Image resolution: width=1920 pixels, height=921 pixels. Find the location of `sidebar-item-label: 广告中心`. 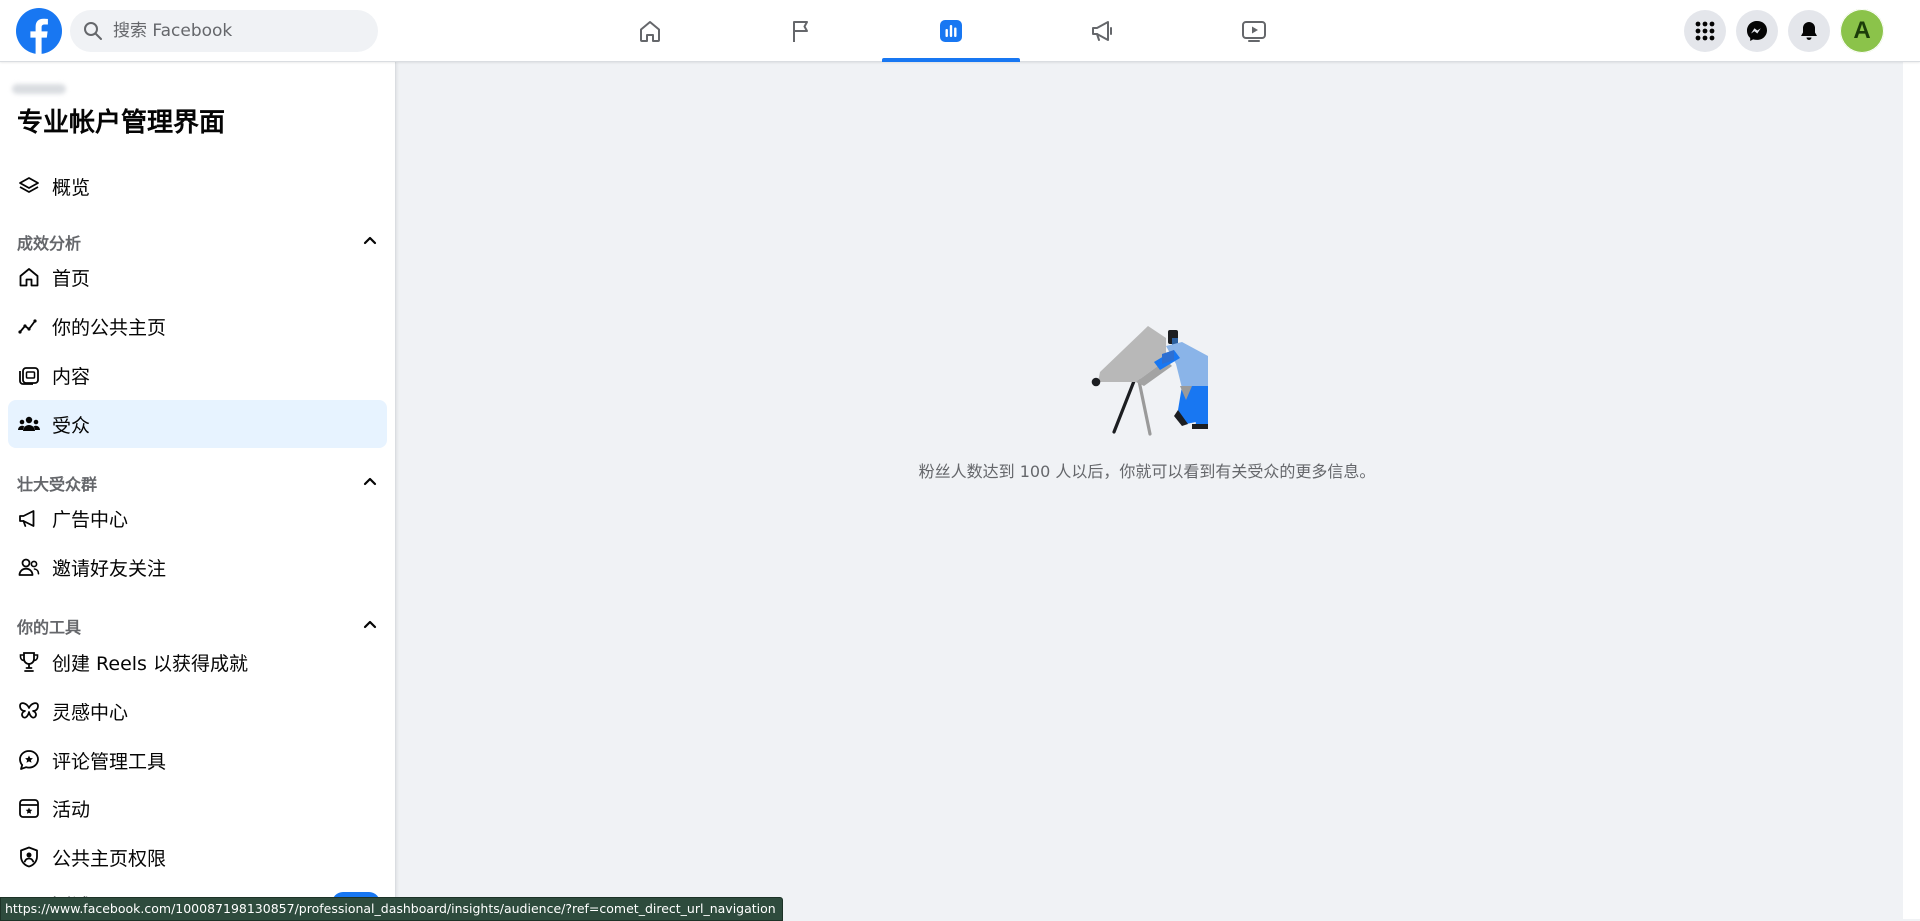

sidebar-item-label: 广告中心 is located at coordinates (90, 519).